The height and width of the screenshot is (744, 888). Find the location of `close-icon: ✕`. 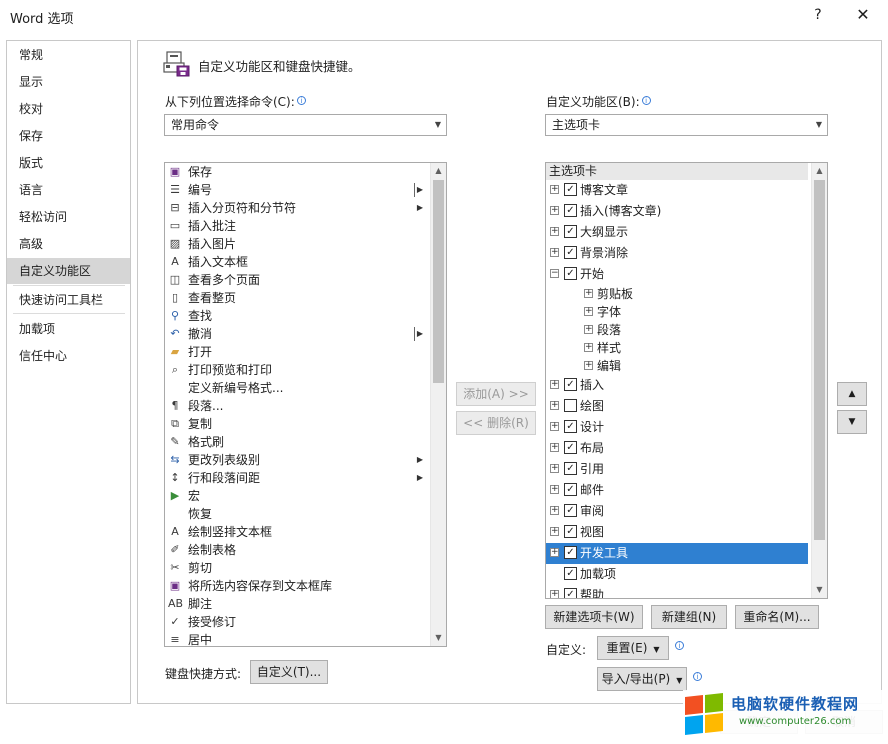

close-icon: ✕ is located at coordinates (863, 14).